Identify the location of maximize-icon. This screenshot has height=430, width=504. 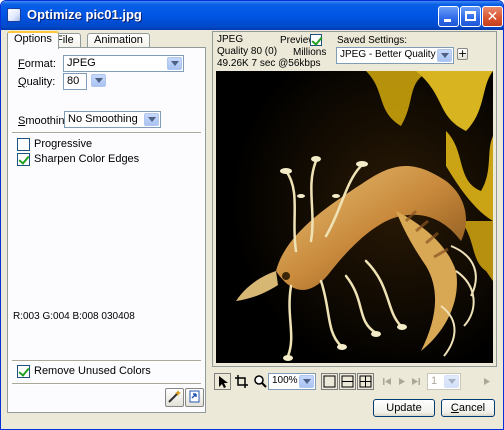
(470, 16).